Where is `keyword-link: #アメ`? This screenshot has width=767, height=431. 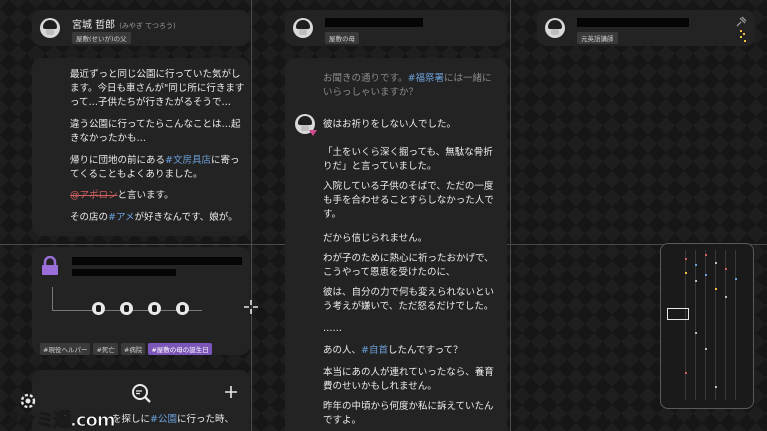 keyword-link: #アメ is located at coordinates (121, 217).